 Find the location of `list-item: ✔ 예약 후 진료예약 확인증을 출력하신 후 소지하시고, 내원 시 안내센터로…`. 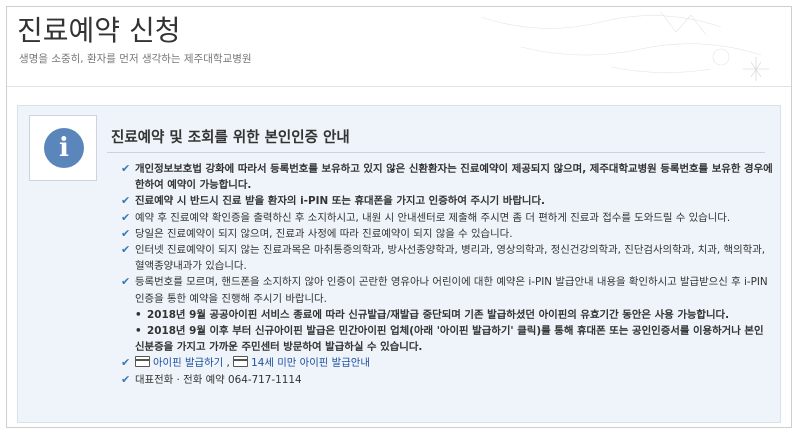

list-item: ✔ 예약 후 진료예약 확인증을 출력하신 후 소지하시고, 내원 시 안내센터로… is located at coordinates (448, 218).